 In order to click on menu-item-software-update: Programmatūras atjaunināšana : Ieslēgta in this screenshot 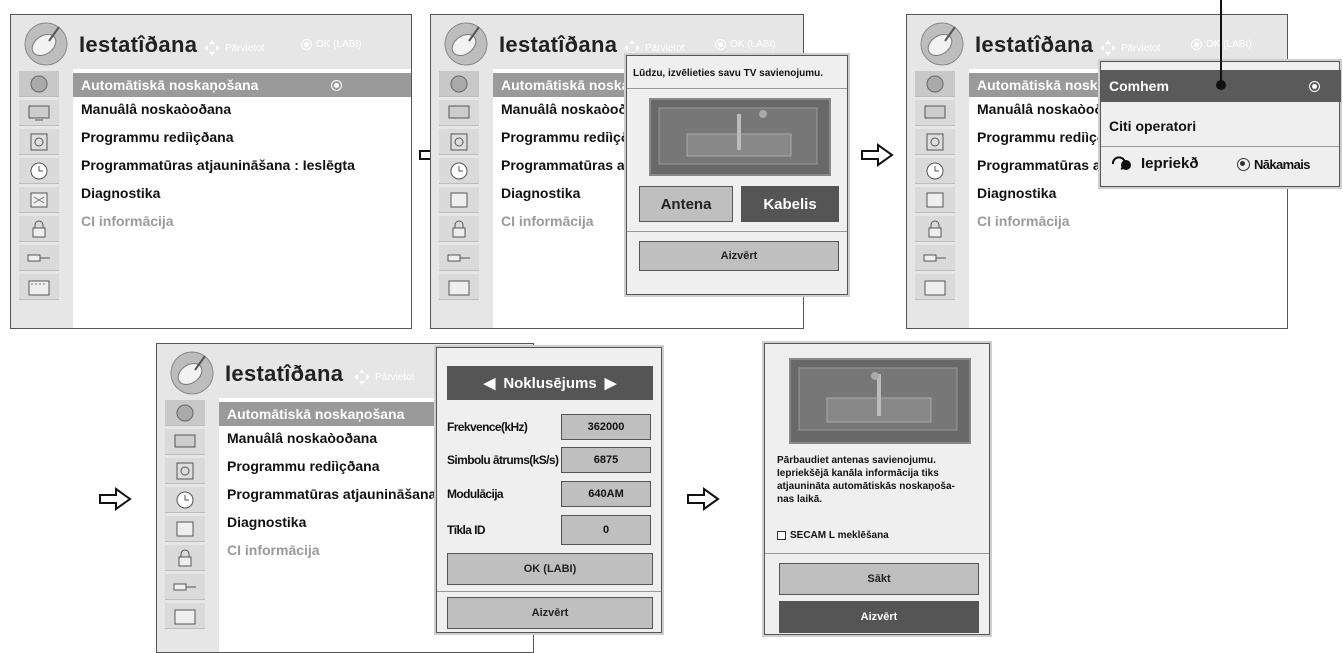, I will do `click(218, 165)`.